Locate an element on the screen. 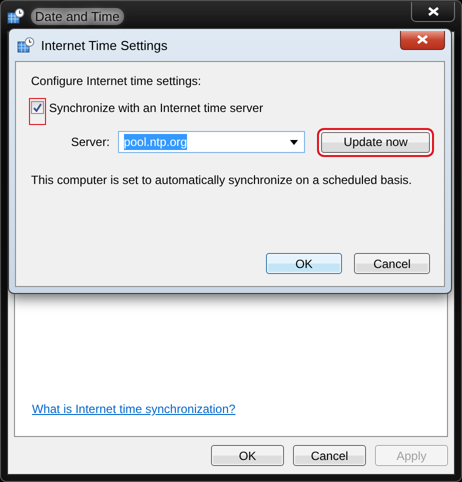 Image resolution: width=462 pixels, height=482 pixels. sync-checkbox is located at coordinates (37, 107).